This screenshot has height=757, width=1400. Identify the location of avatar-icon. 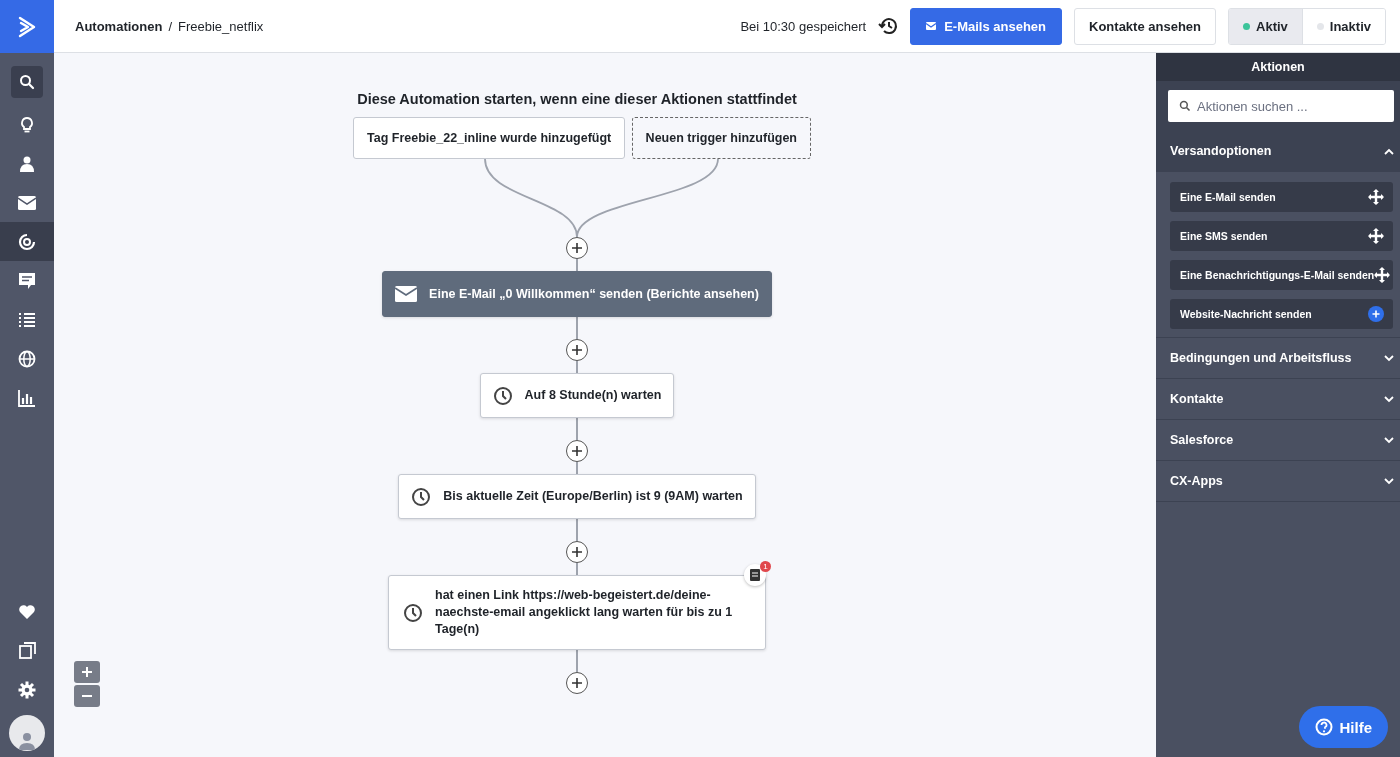
(27, 733).